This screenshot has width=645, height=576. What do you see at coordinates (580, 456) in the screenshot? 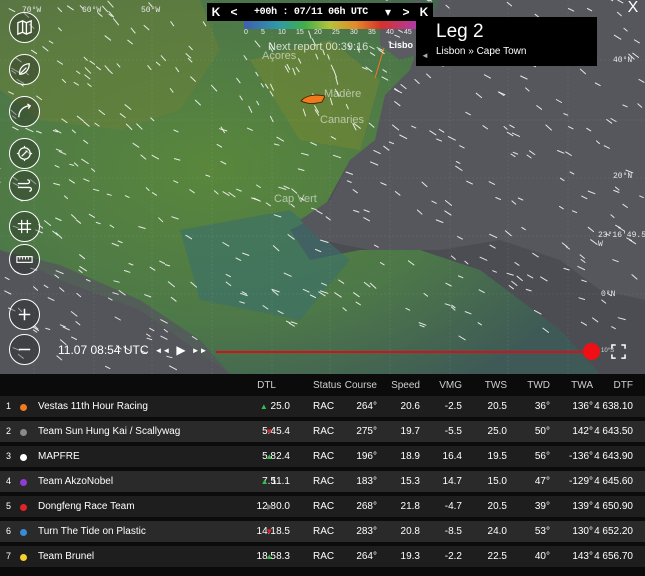
I see `row-twa: -136°` at bounding box center [580, 456].